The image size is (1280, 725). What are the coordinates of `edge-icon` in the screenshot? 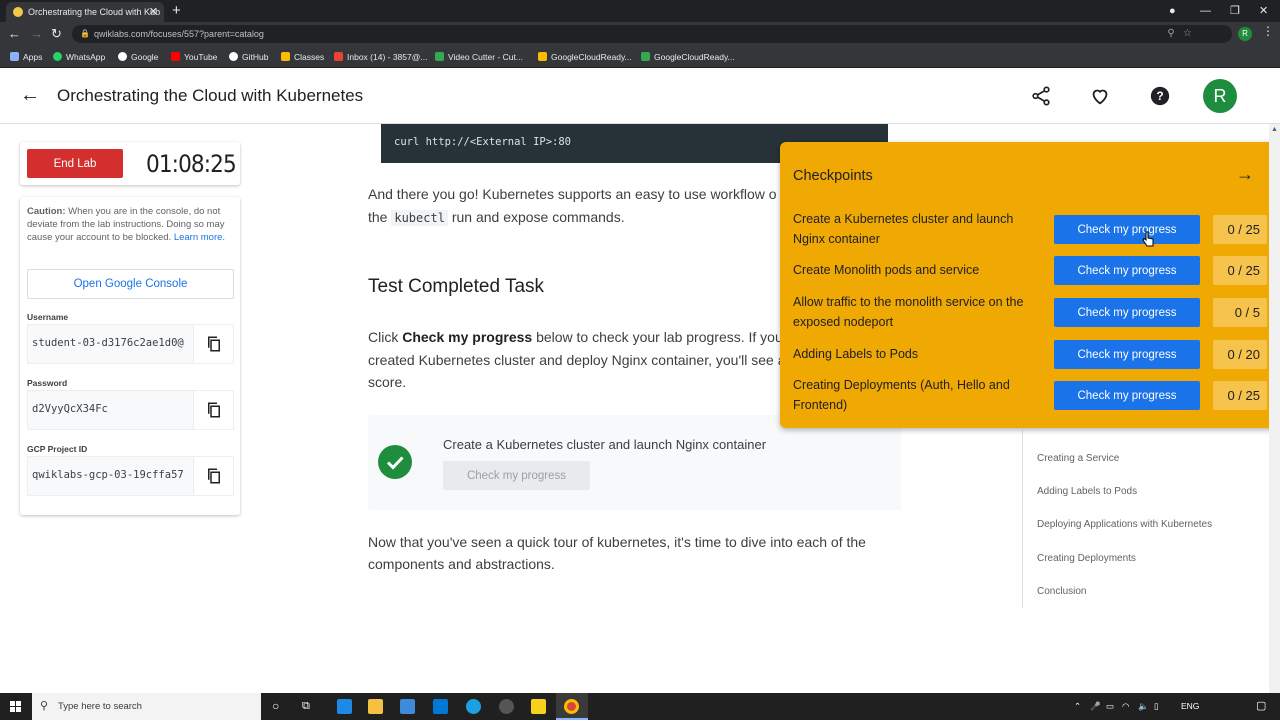 It's located at (473, 706).